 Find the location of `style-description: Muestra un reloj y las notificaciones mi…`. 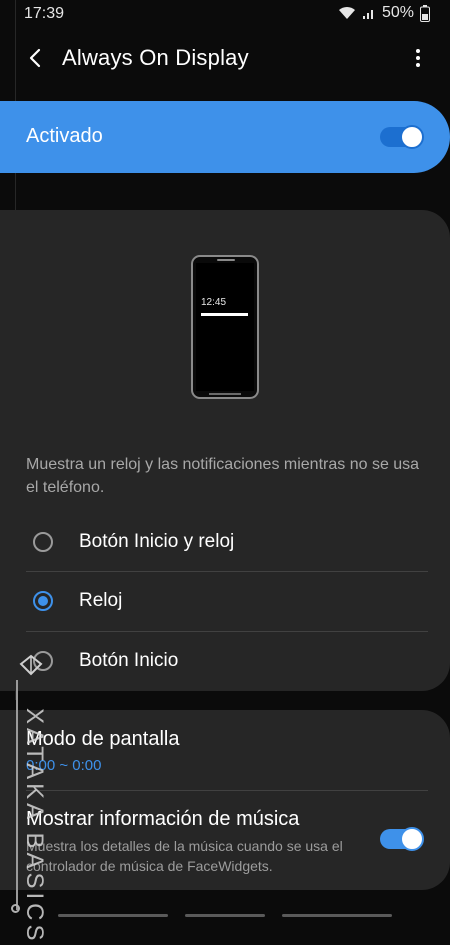

style-description: Muestra un reloj y las notificaciones mi… is located at coordinates (223, 476).